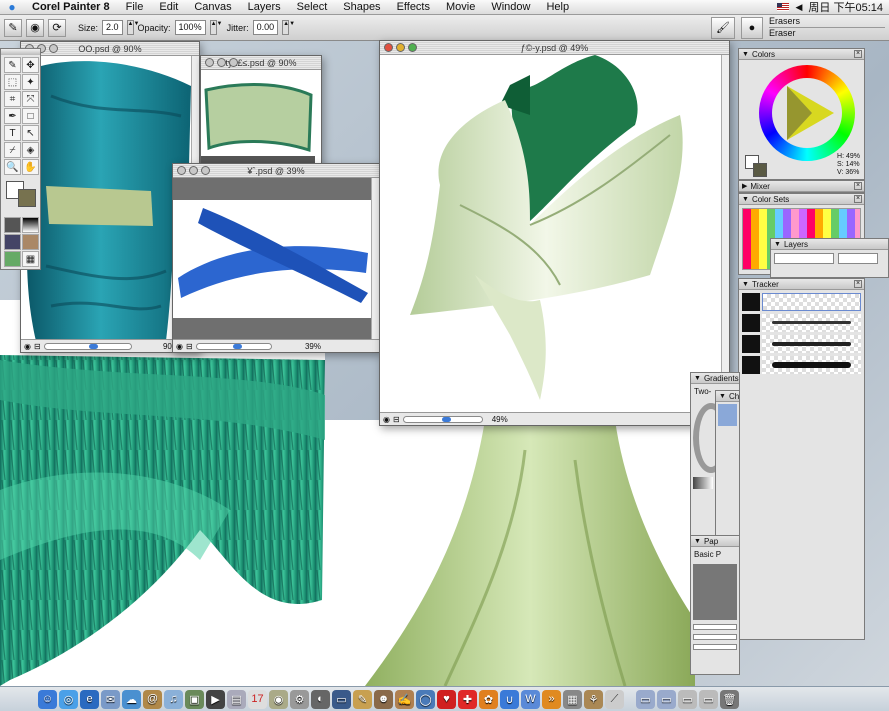  Describe the element at coordinates (362, 699) in the screenshot. I see `painter-icon: ✎` at that location.